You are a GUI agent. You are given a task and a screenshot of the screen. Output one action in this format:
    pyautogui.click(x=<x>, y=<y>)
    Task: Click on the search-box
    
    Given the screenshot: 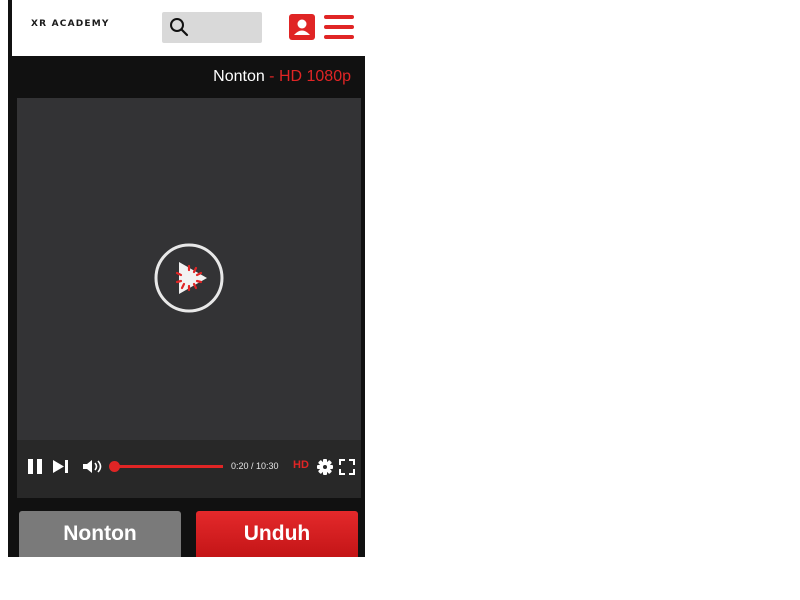 What is the action you would take?
    pyautogui.click(x=212, y=27)
    